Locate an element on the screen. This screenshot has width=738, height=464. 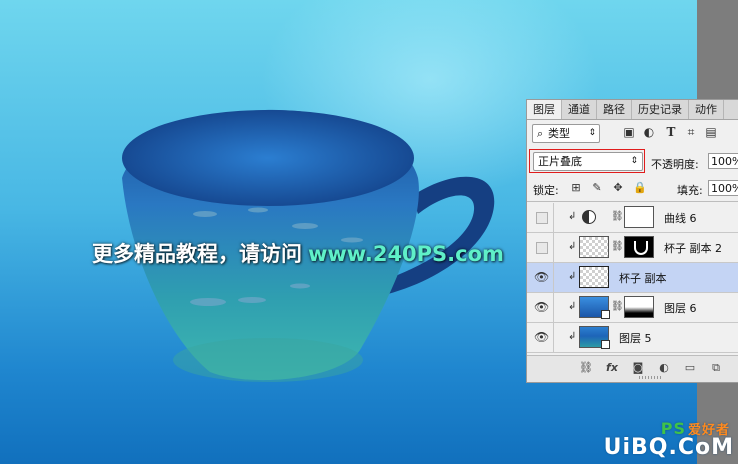
tab-paths: 路径 is located at coordinates (614, 109).